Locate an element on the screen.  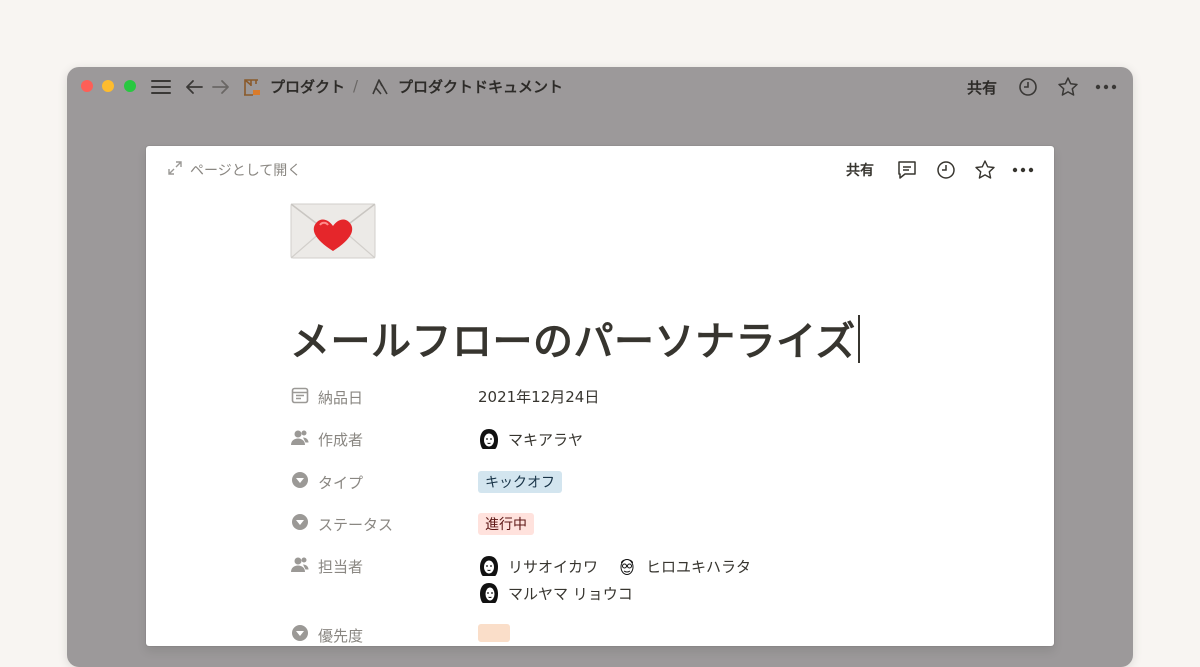
priority-tag is located at coordinates (494, 633).